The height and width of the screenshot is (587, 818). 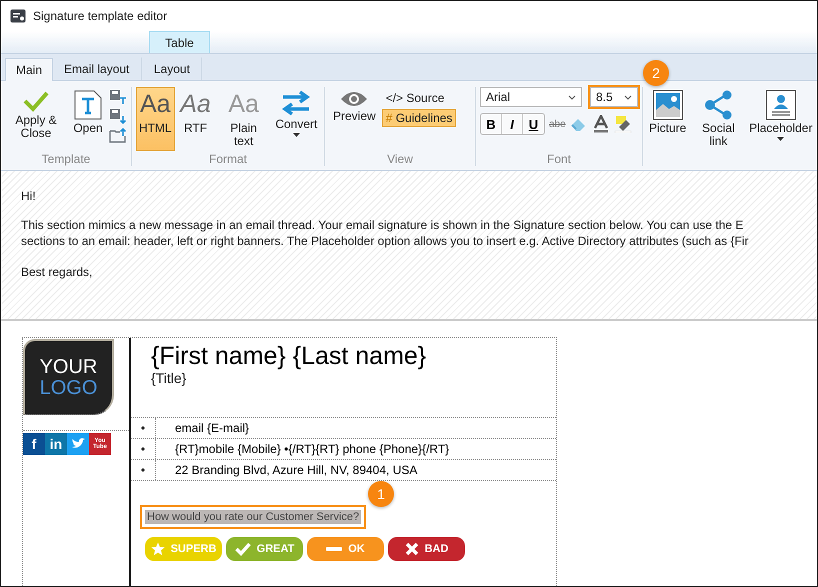 I want to click on group-label: Font, so click(x=559, y=159).